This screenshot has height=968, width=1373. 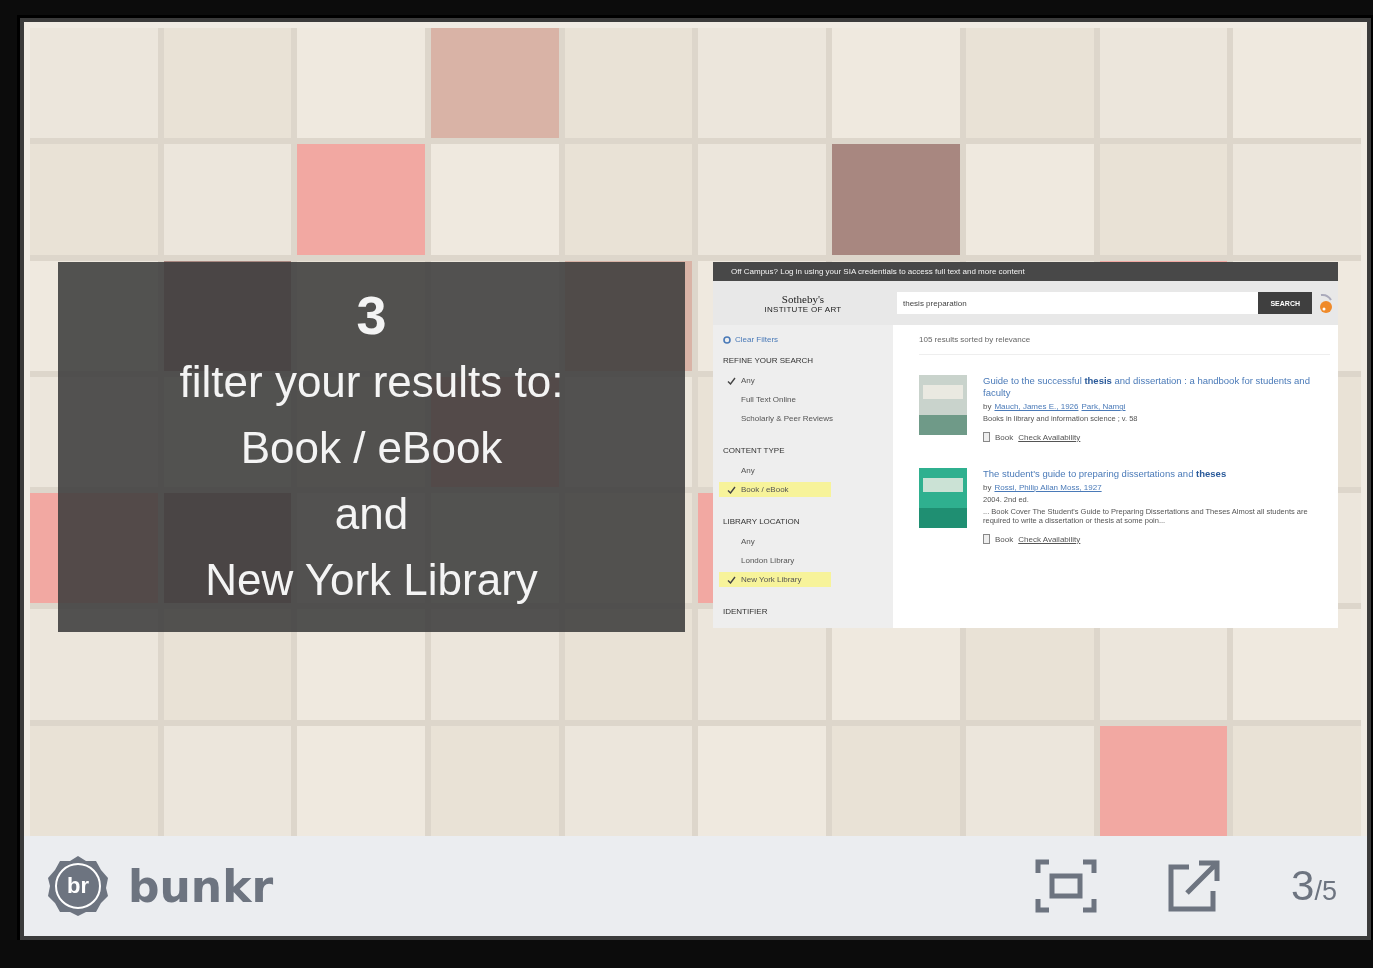 I want to click on fullscreen-icon, so click(x=1066, y=886).